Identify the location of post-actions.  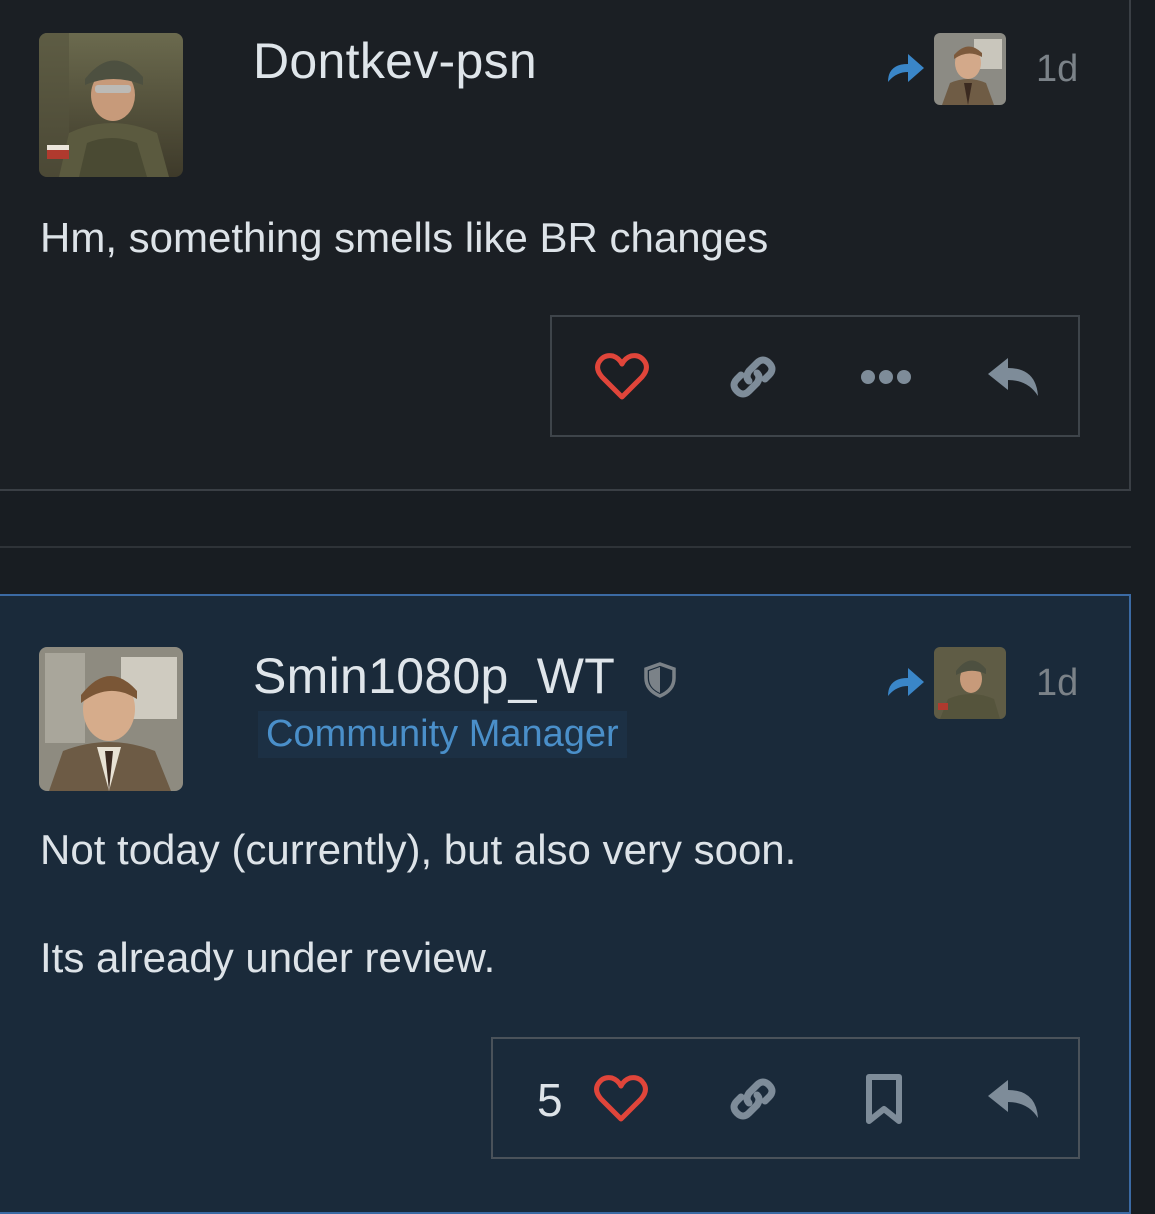
(815, 376).